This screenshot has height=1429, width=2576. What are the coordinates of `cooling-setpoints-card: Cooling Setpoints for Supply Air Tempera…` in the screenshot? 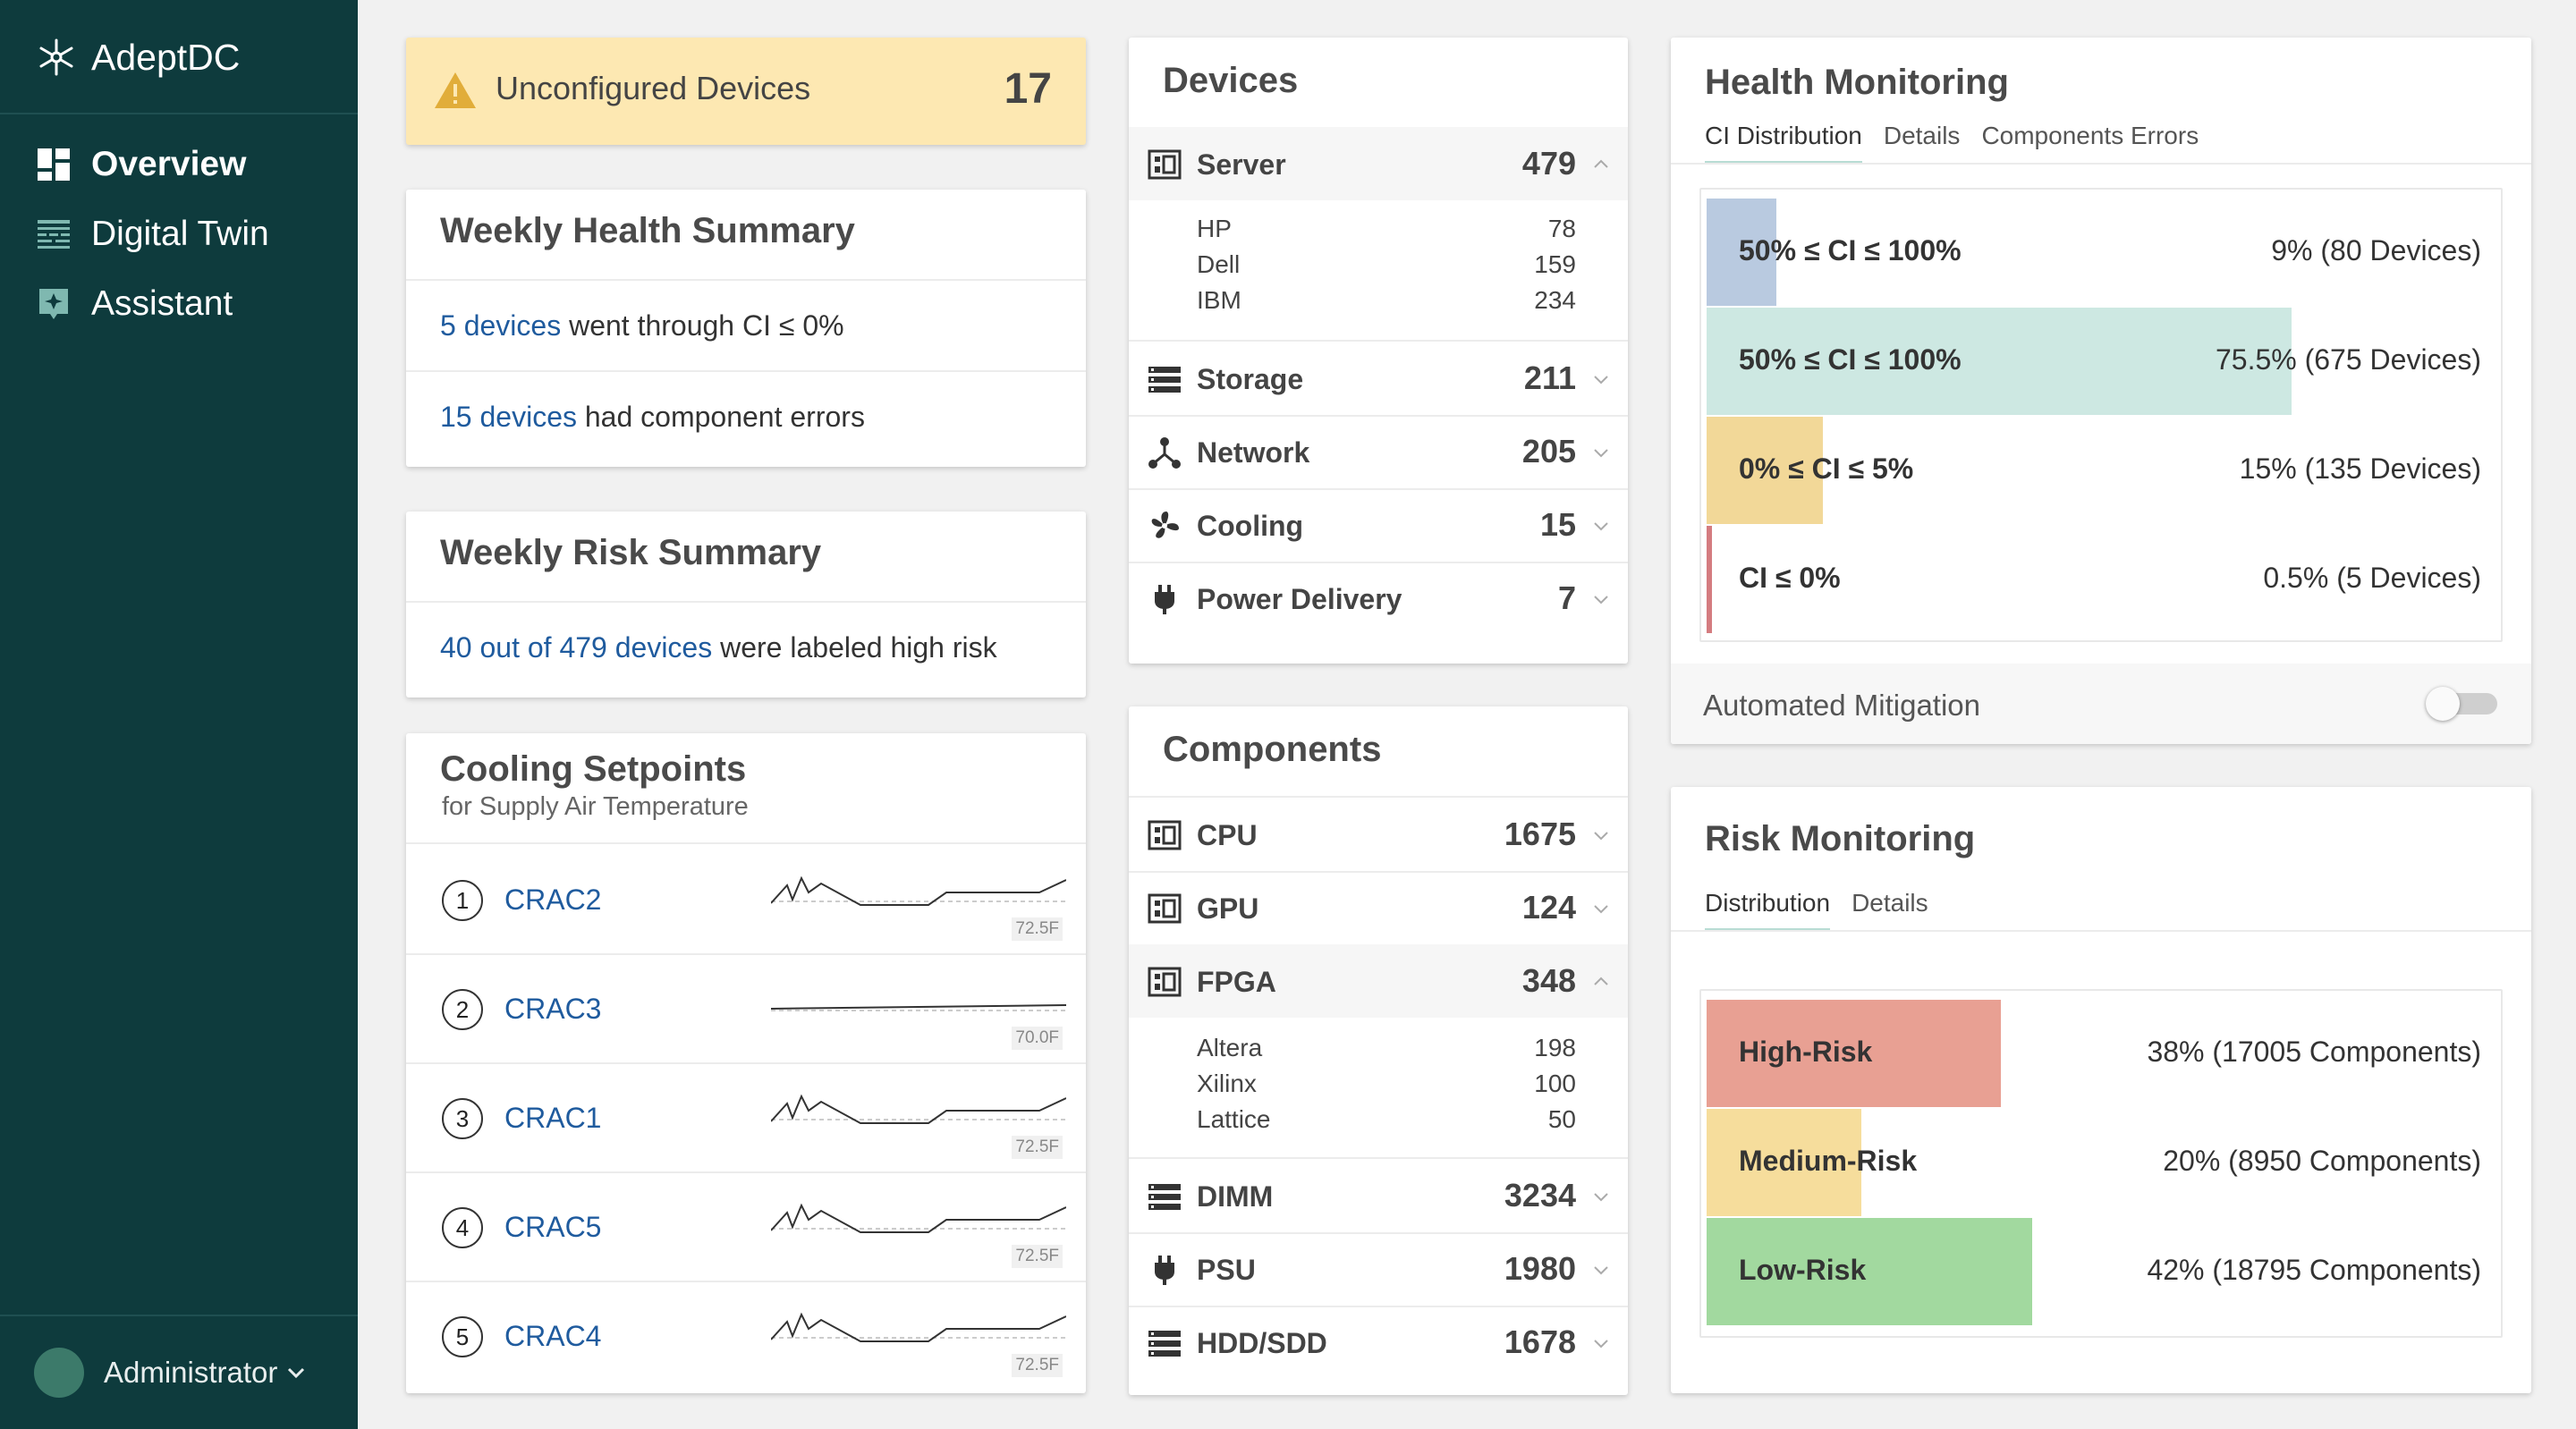 It's located at (746, 1063).